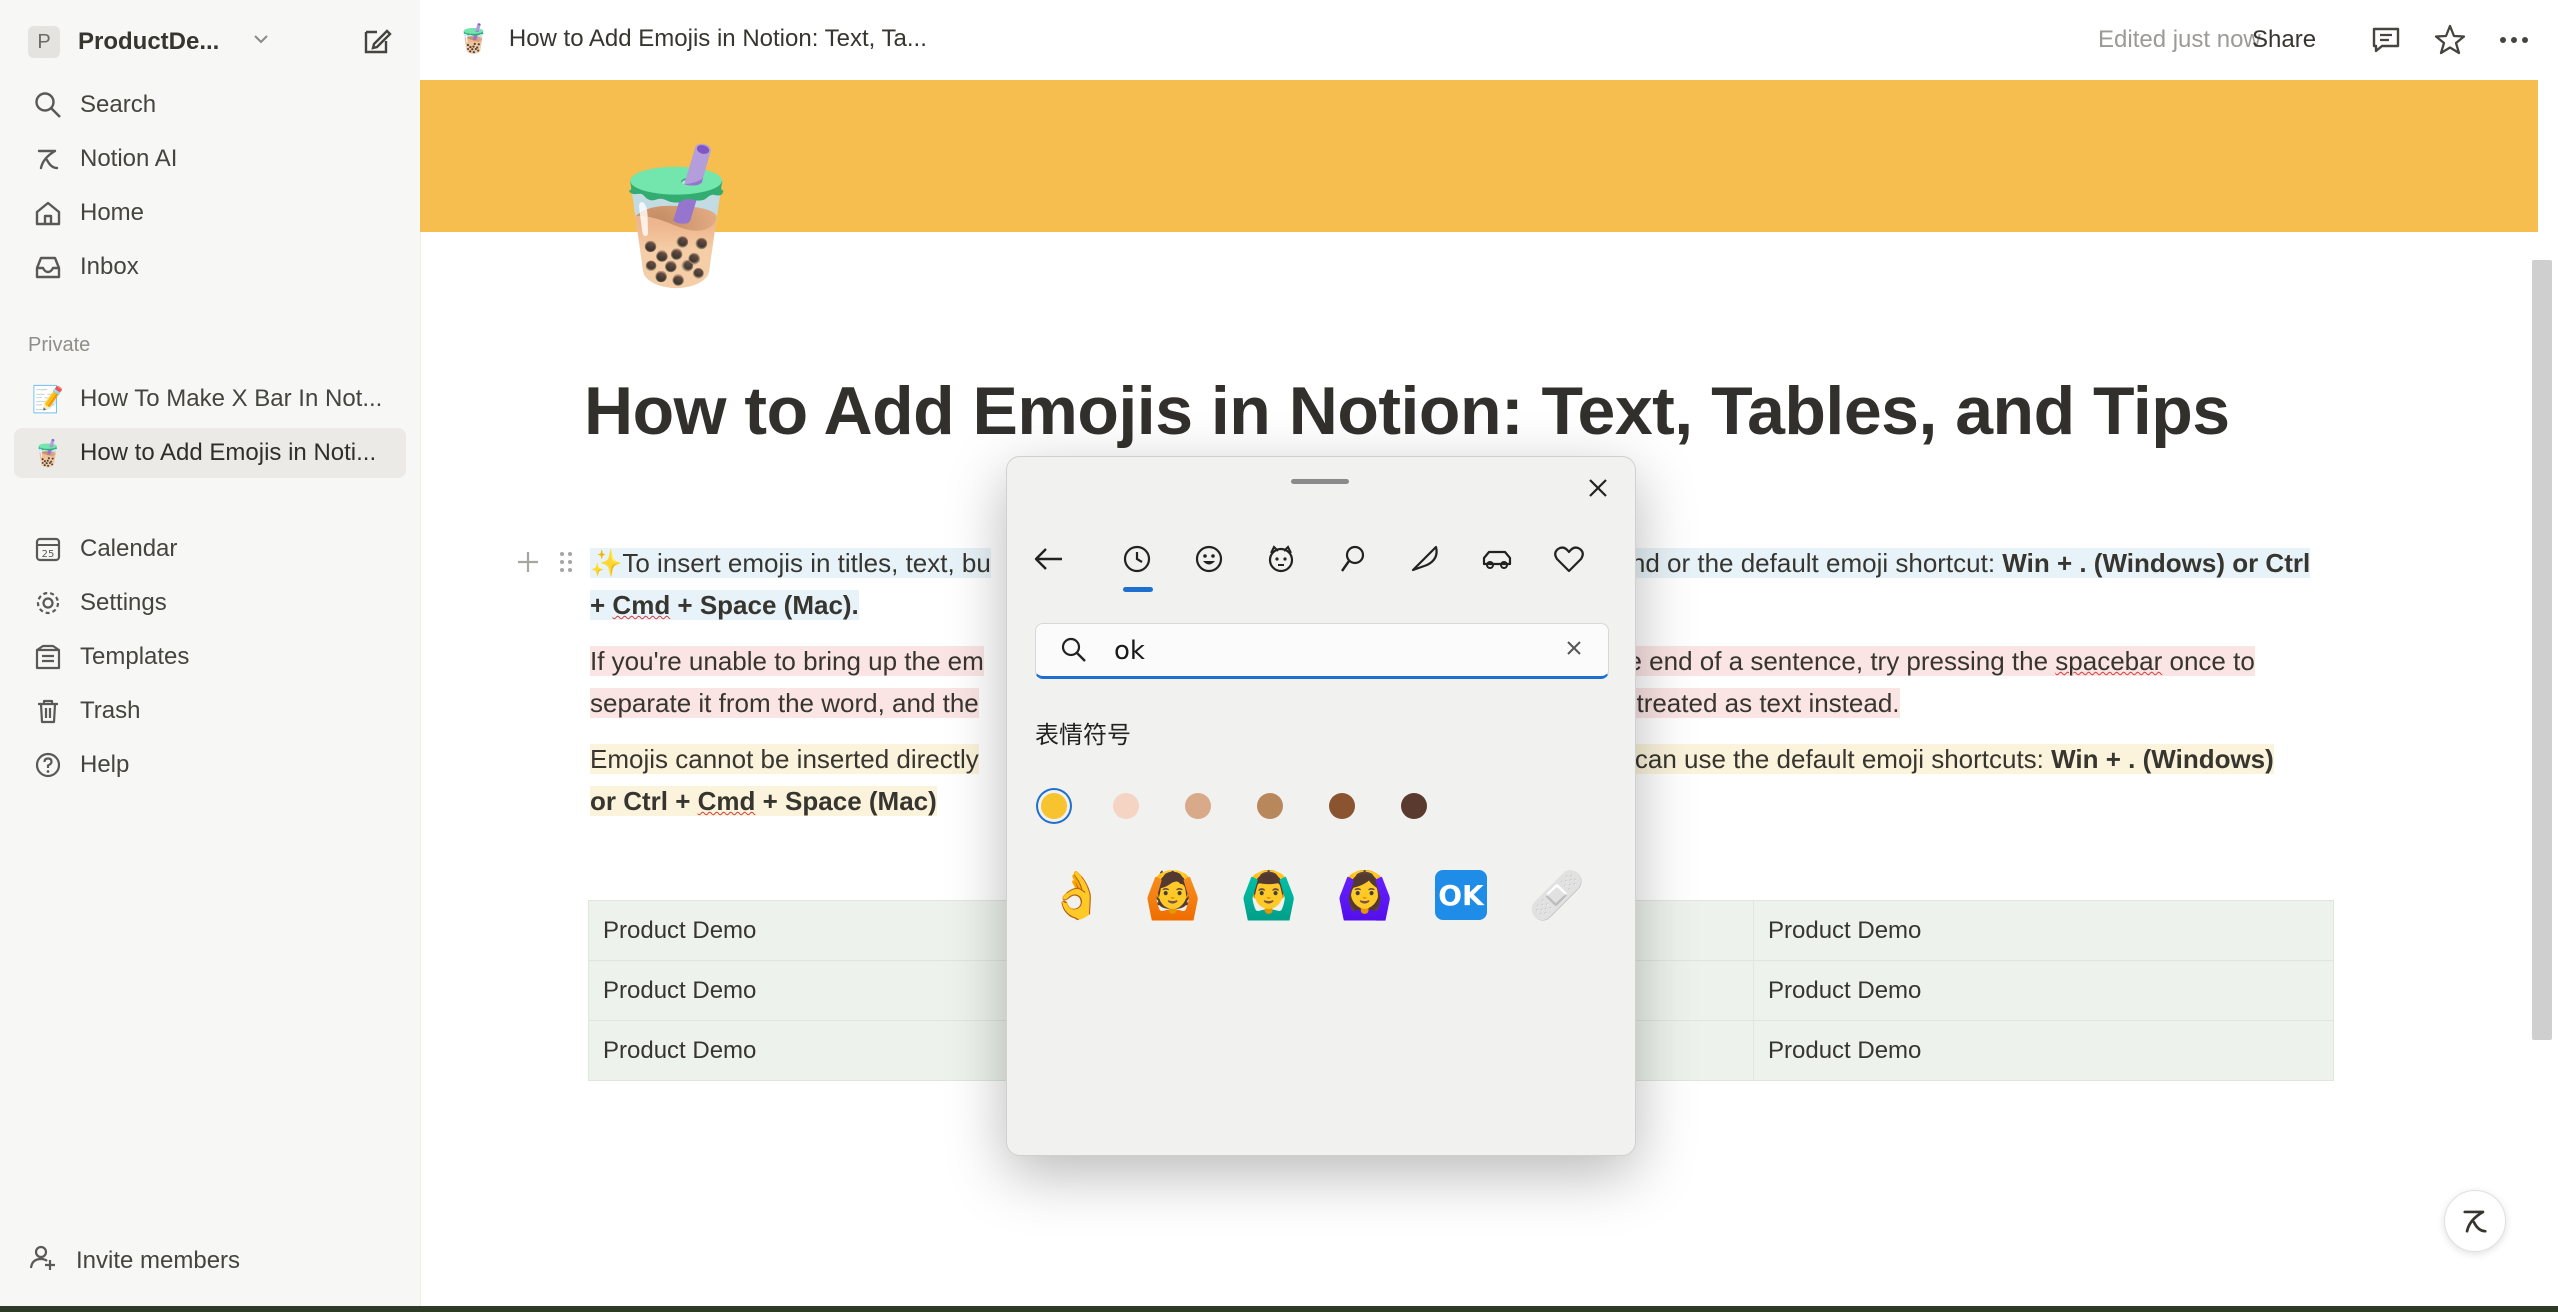 This screenshot has height=1312, width=2558. What do you see at coordinates (210, 159) in the screenshot?
I see `sidebar-item-notion-ai: Notion AI` at bounding box center [210, 159].